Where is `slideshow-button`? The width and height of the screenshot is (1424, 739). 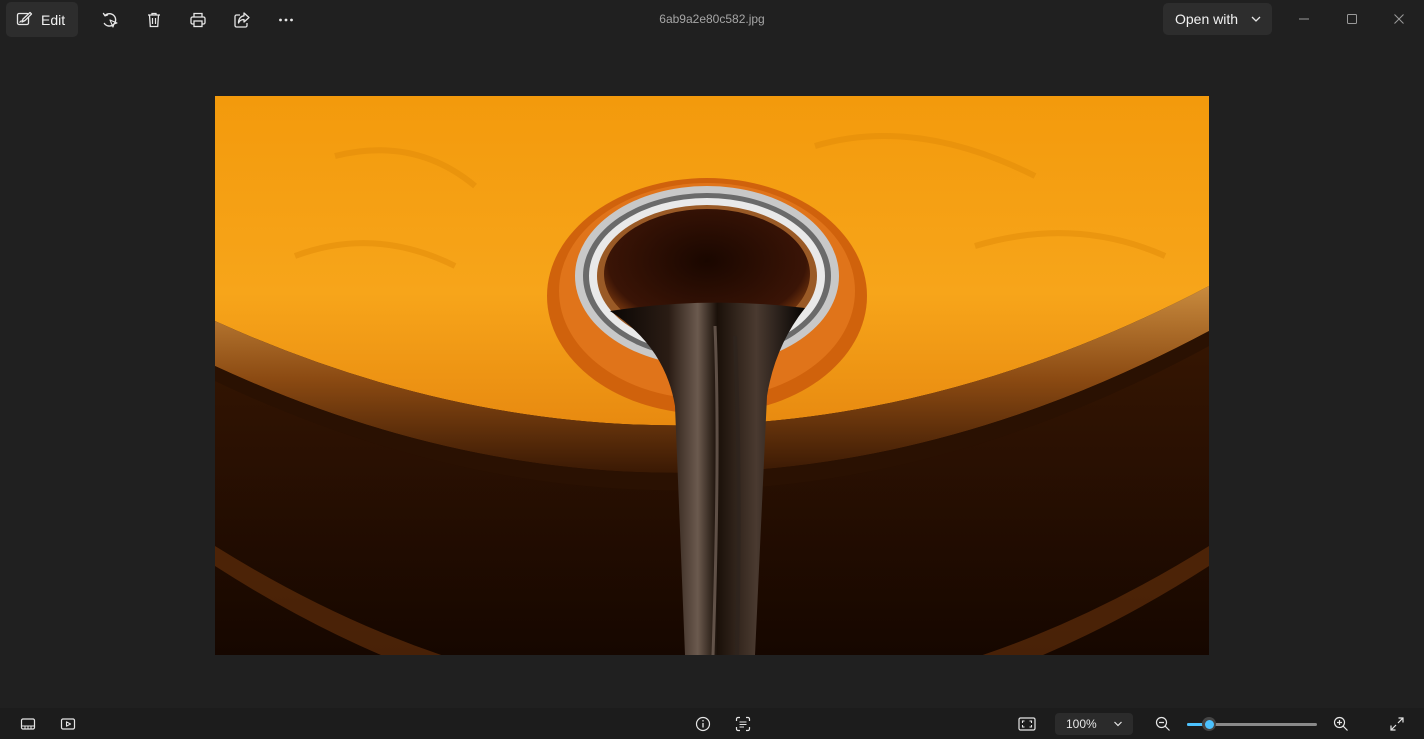 slideshow-button is located at coordinates (68, 724).